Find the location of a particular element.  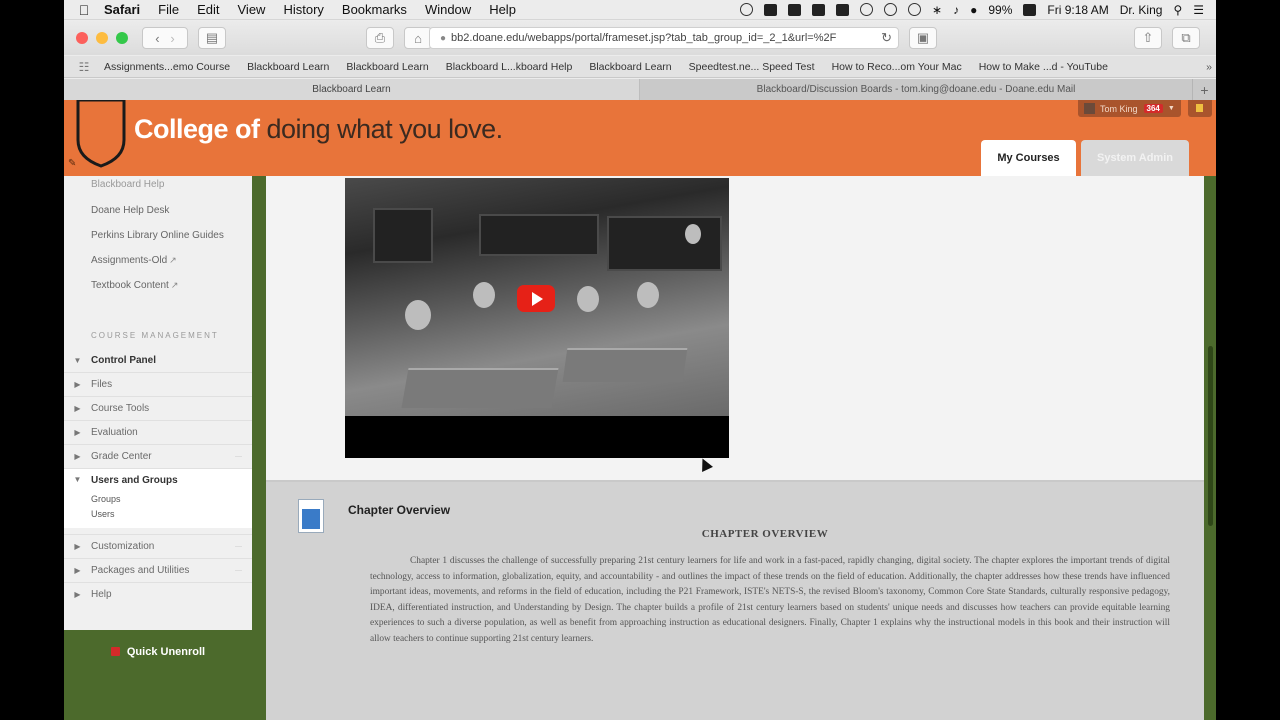

bookmark-item: Blackboard L...kboard Help is located at coordinates (509, 67).